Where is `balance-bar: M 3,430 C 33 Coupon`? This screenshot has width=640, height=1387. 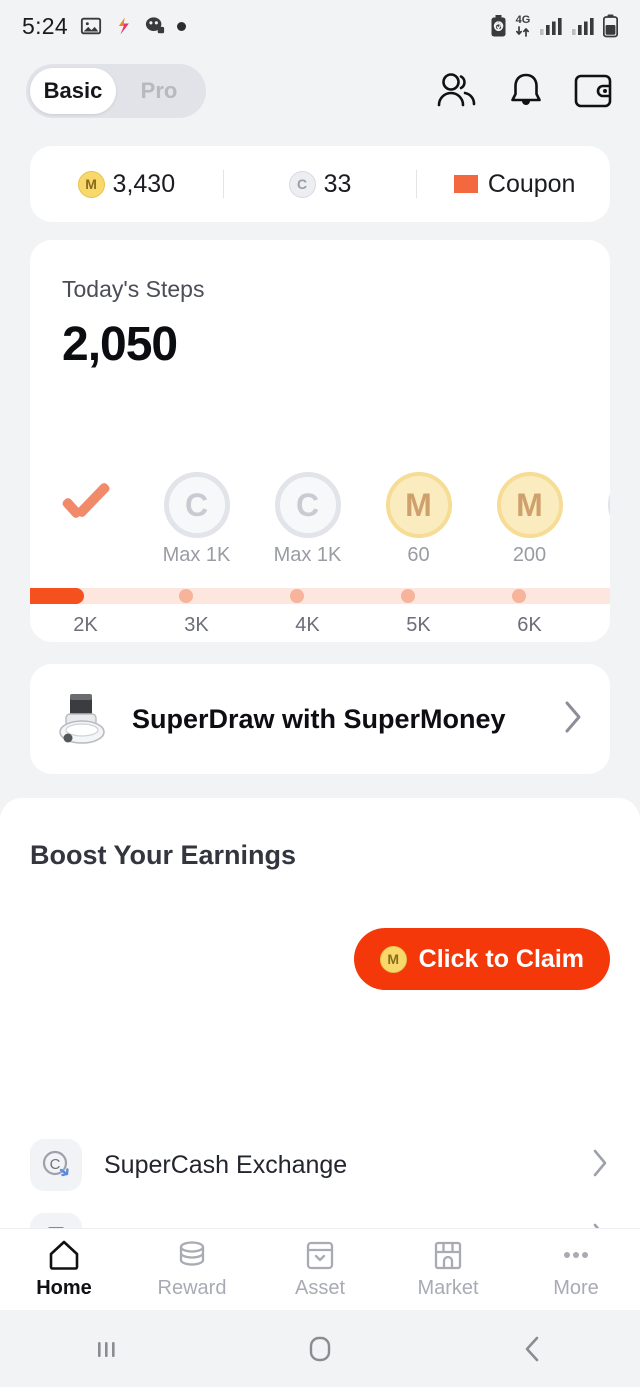 balance-bar: M 3,430 C 33 Coupon is located at coordinates (320, 184).